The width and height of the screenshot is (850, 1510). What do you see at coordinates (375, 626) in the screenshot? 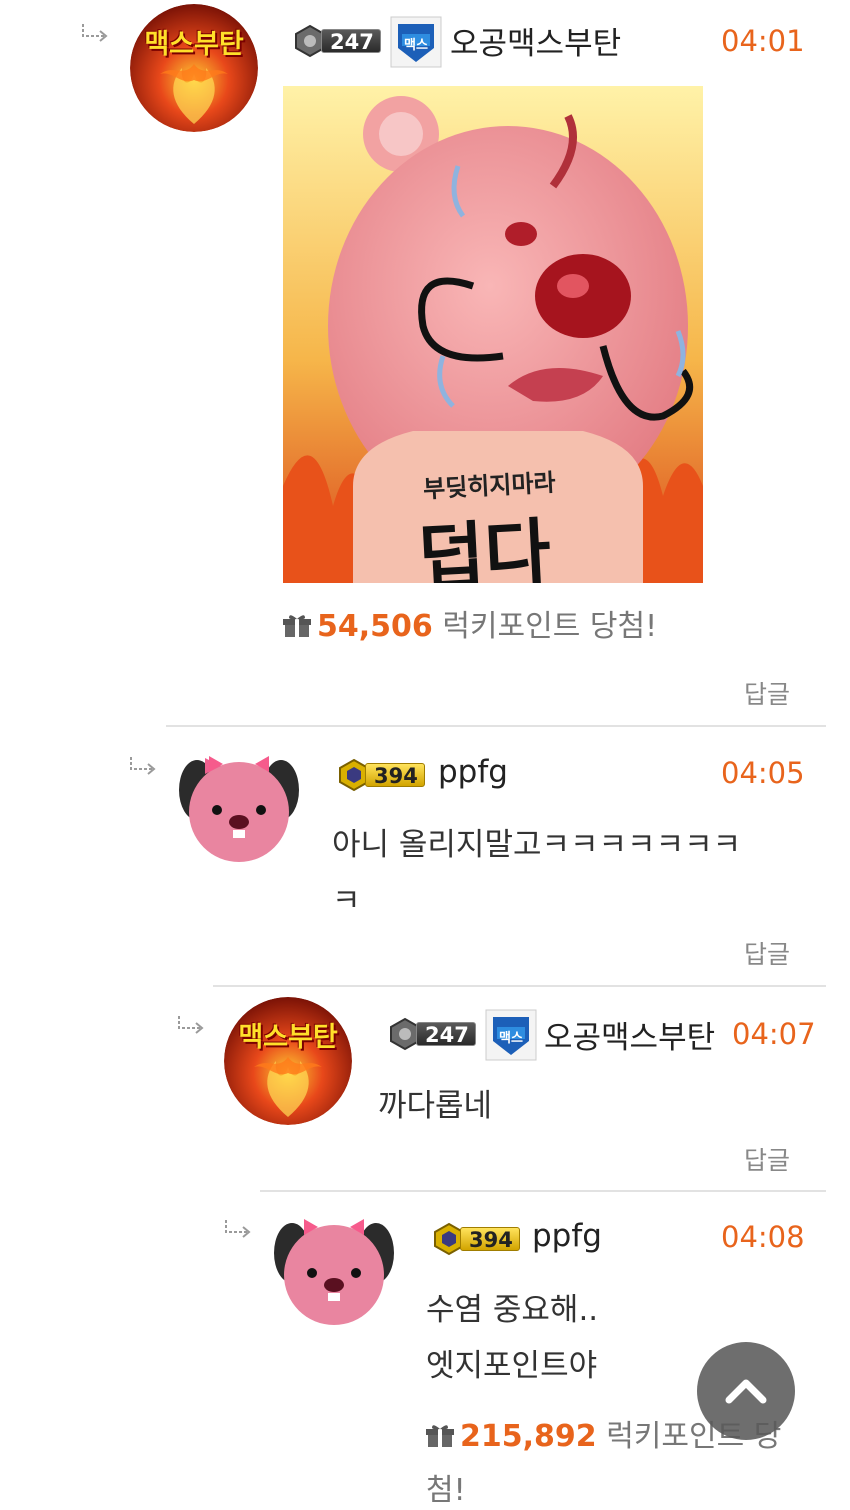
I see `lucky-point-amount: 54,506` at bounding box center [375, 626].